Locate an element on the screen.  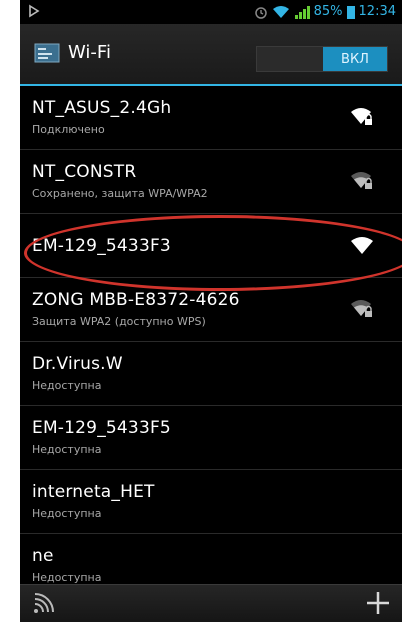
network-ssid: EM-129_5433F5 is located at coordinates (101, 428).